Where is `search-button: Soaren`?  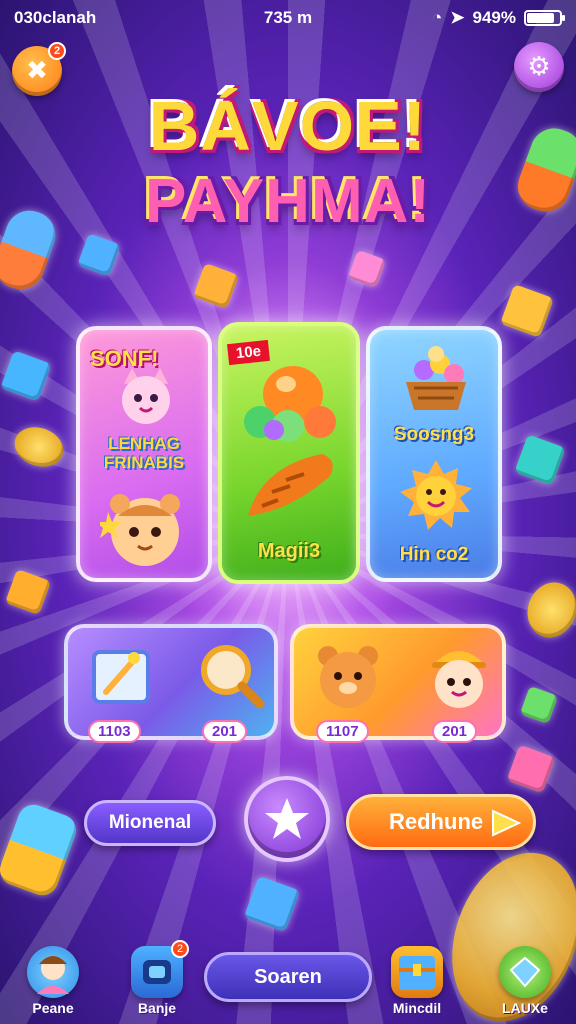 search-button: Soaren is located at coordinates (288, 977).